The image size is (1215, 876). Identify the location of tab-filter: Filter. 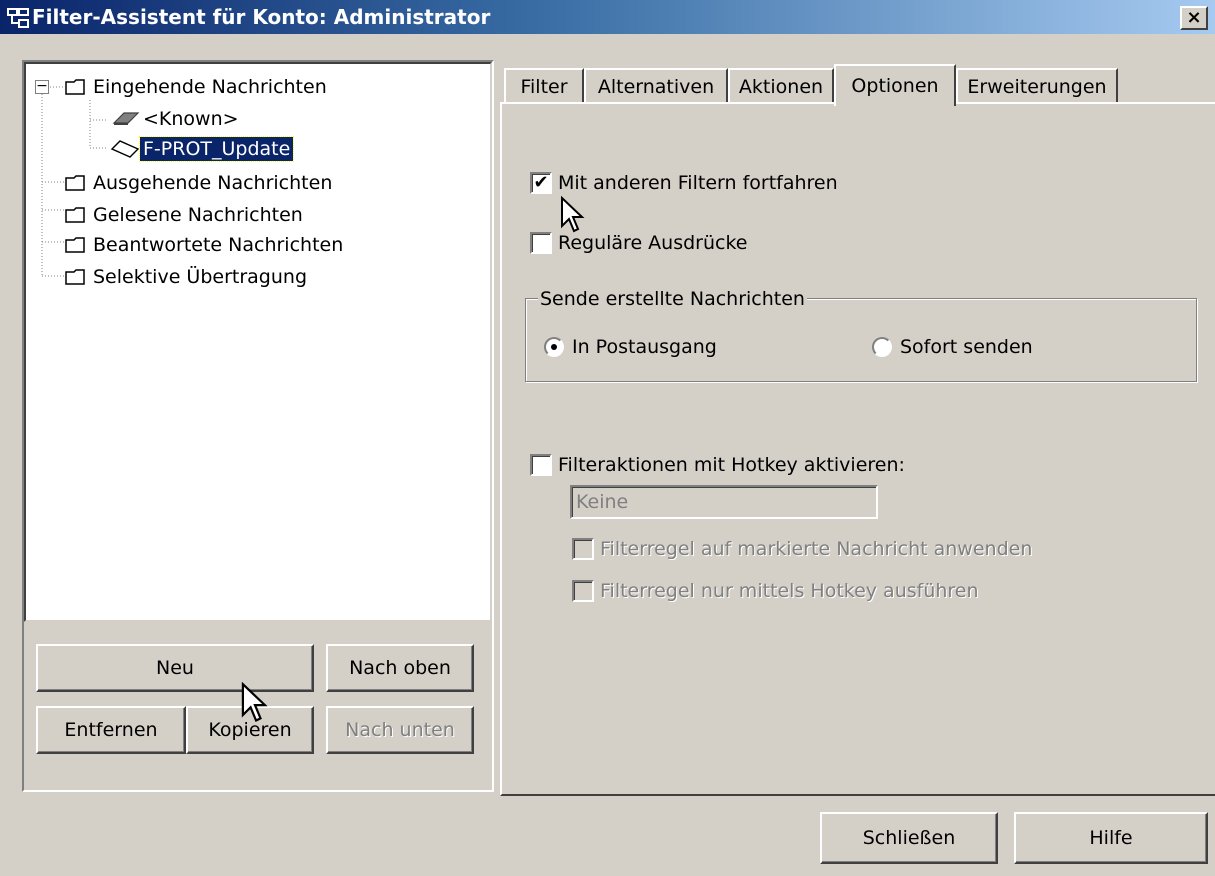
(544, 86).